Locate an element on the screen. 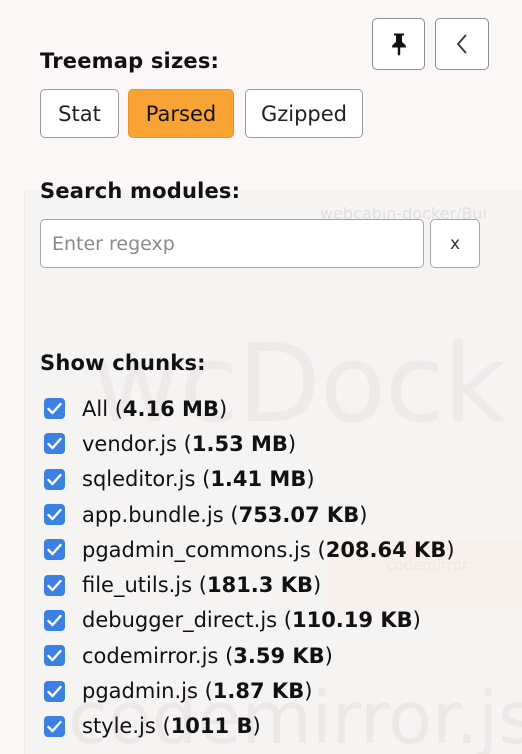 This screenshot has width=522, height=754. chunk-name: sqleditor.js is located at coordinates (139, 479).